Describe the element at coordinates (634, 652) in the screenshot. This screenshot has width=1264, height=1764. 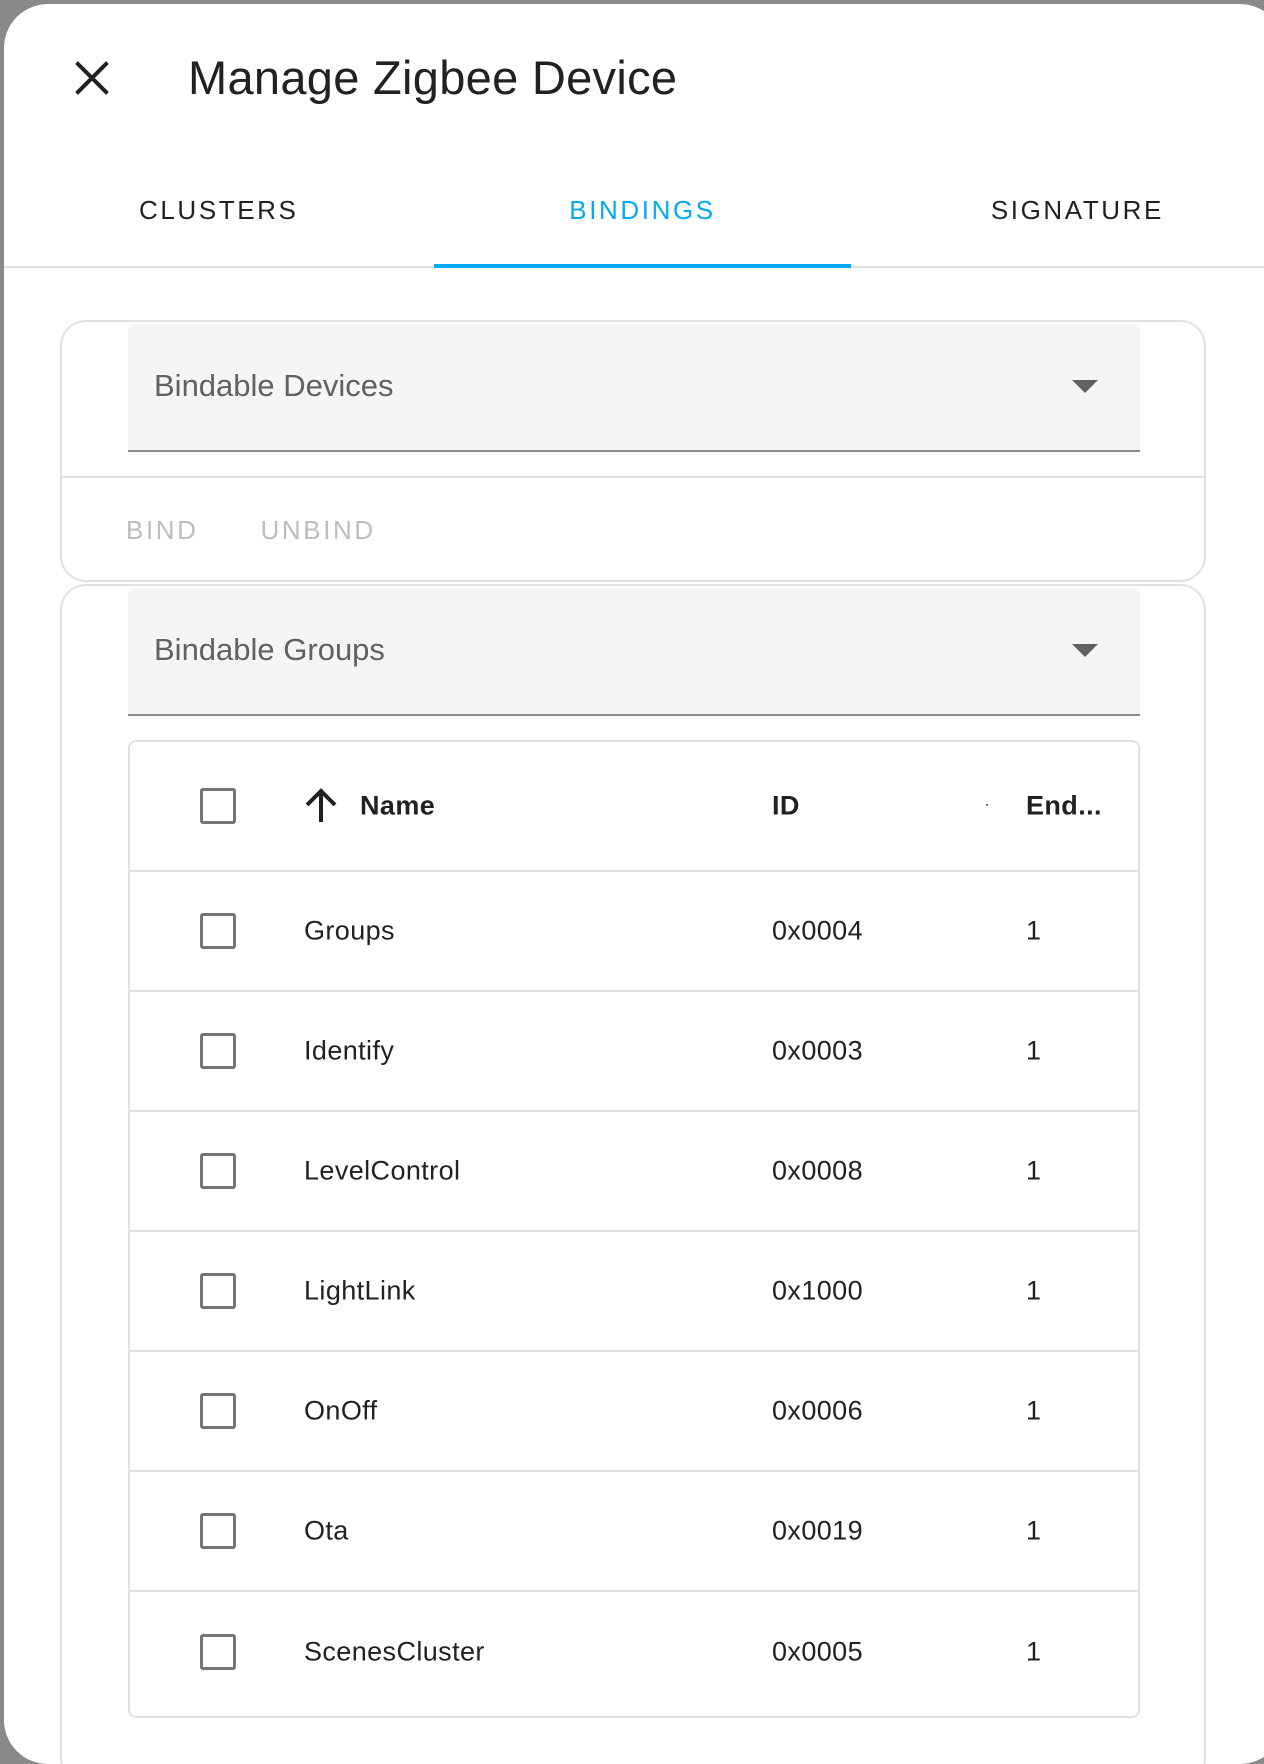
I see `bindable-groups-select: Bindable Groups` at that location.